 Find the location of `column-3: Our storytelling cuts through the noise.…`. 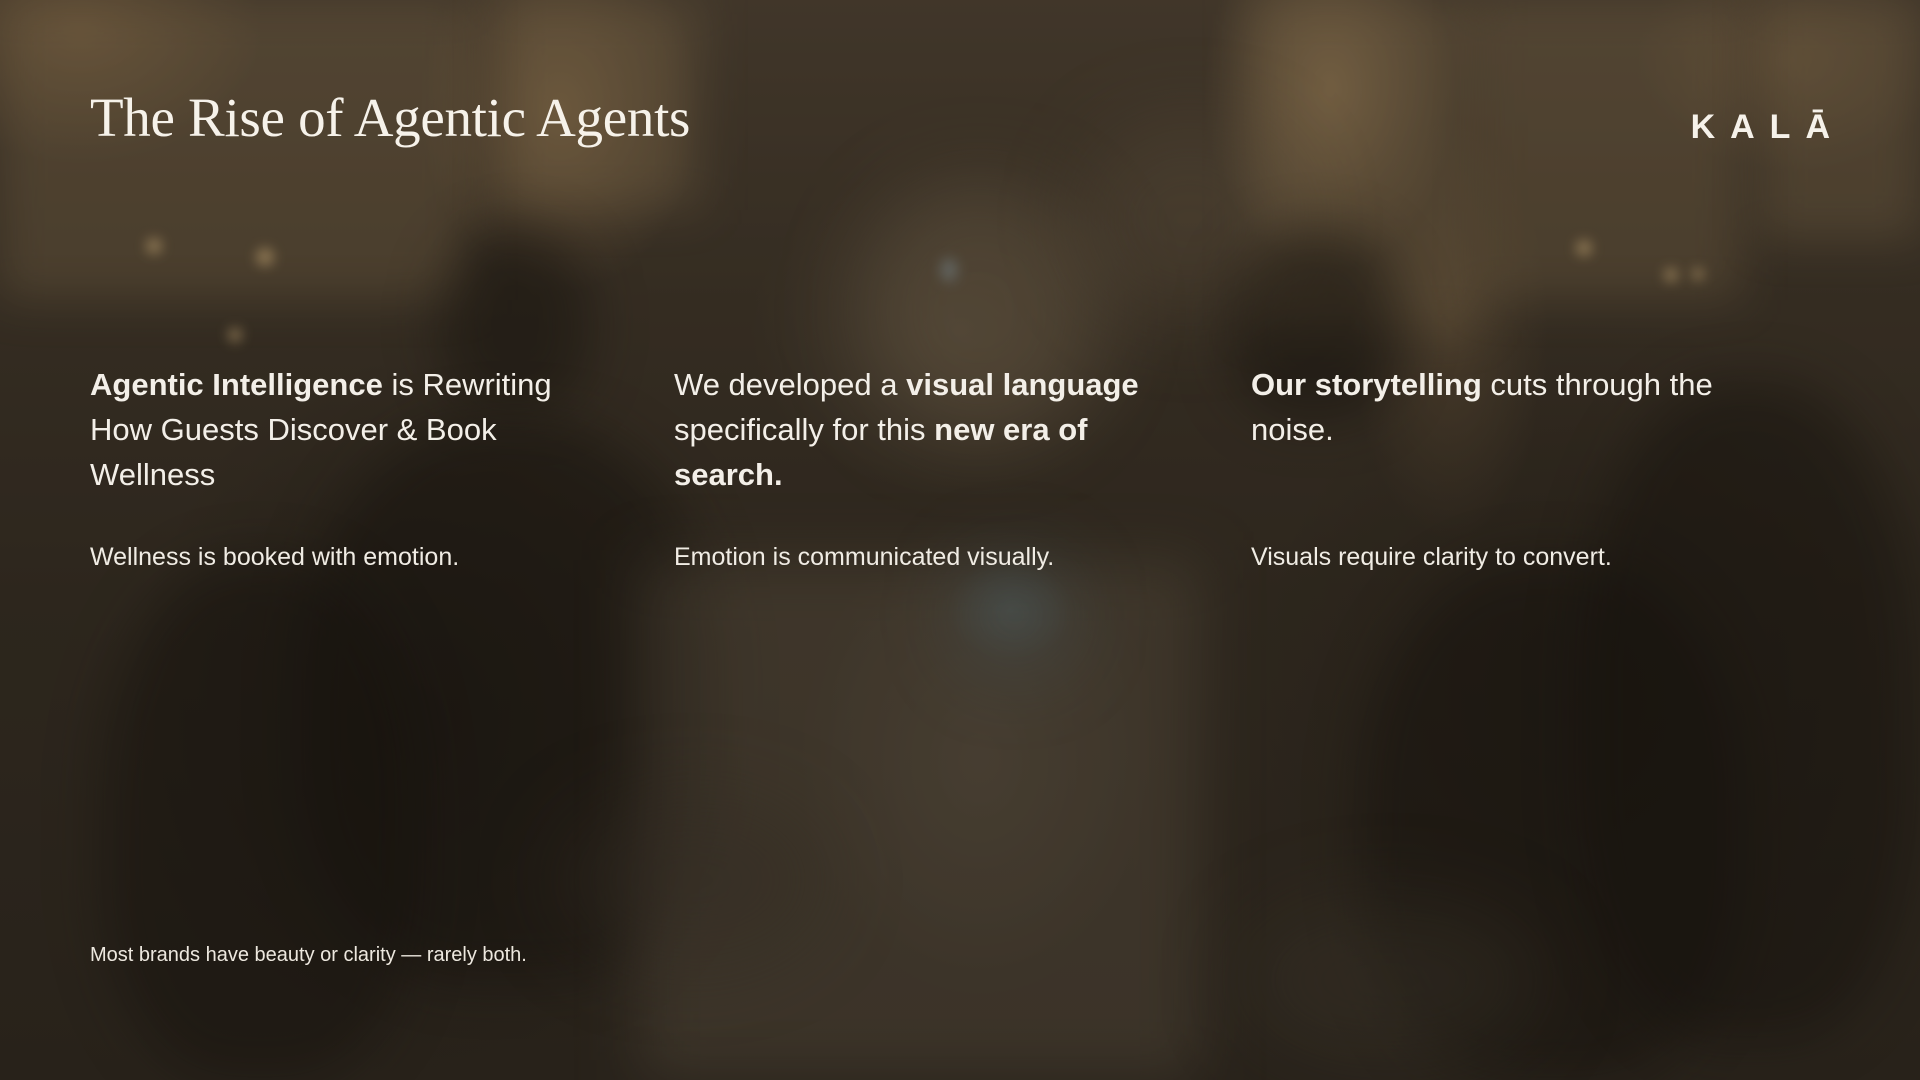

column-3: Our storytelling cuts through the noise.… is located at coordinates (1486, 466).